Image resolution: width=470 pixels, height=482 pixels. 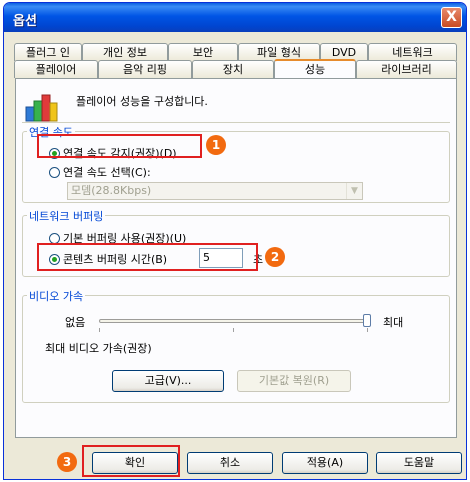 I want to click on speed-dropdown-value: 모뎀(28.8Kbps), so click(x=111, y=190).